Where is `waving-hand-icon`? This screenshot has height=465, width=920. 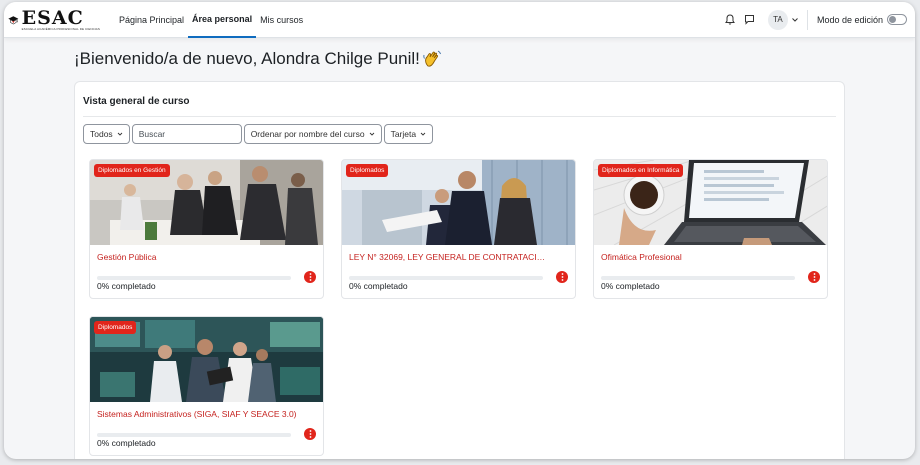 waving-hand-icon is located at coordinates (432, 58).